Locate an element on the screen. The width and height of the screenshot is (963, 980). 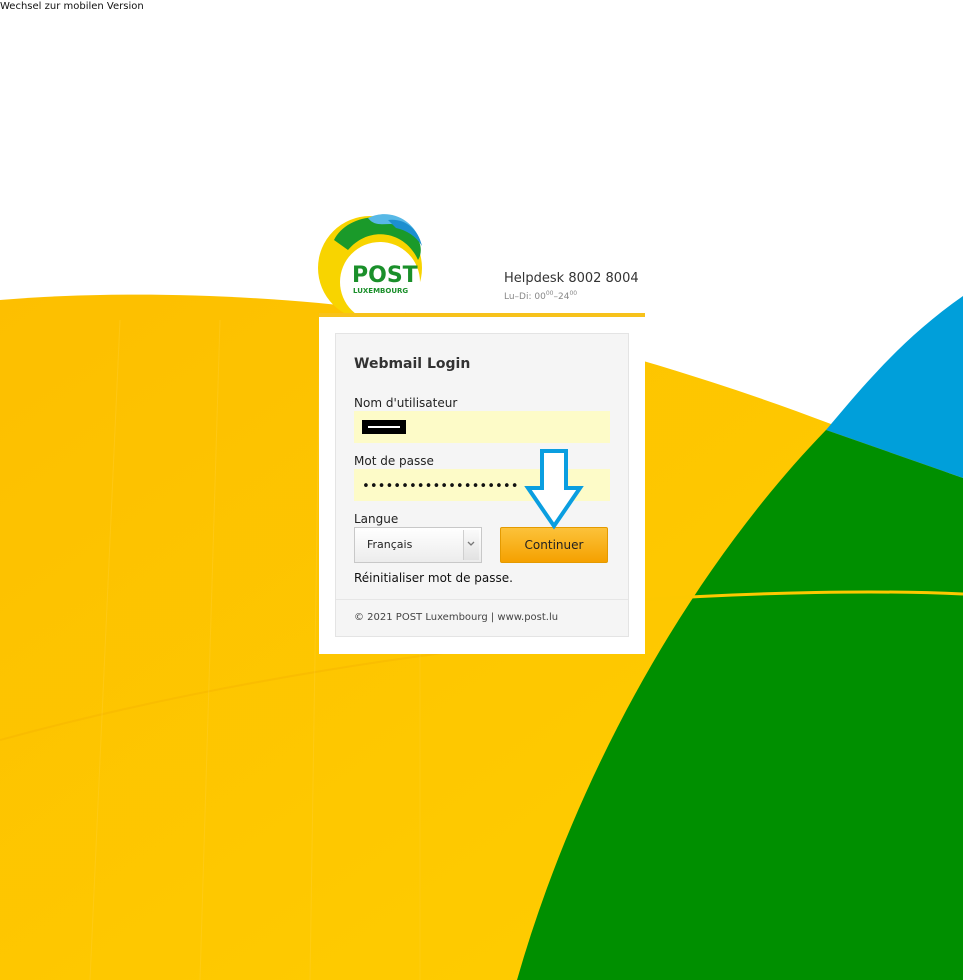
svg-text: LUXEMBOURG is located at coordinates (380, 291).